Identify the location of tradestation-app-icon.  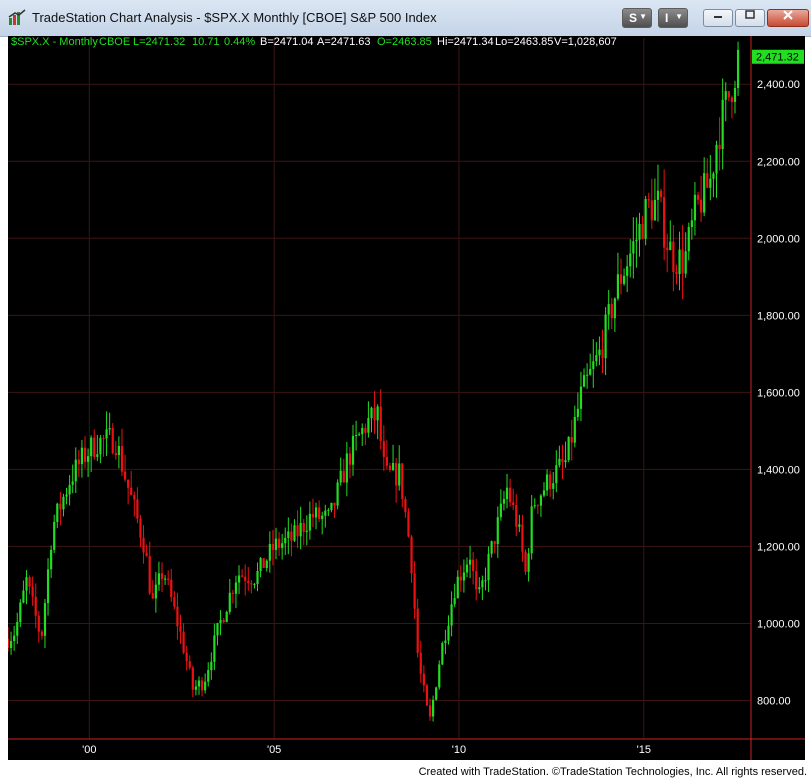
(17, 17).